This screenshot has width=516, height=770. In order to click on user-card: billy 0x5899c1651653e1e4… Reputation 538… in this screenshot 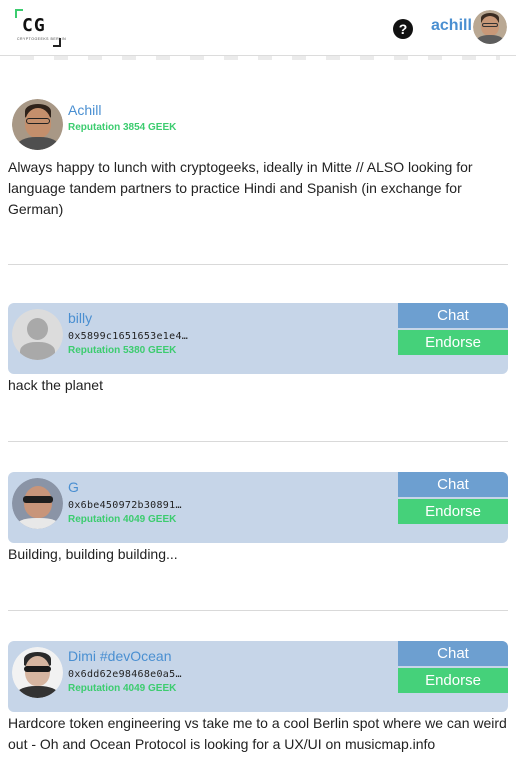, I will do `click(258, 338)`.